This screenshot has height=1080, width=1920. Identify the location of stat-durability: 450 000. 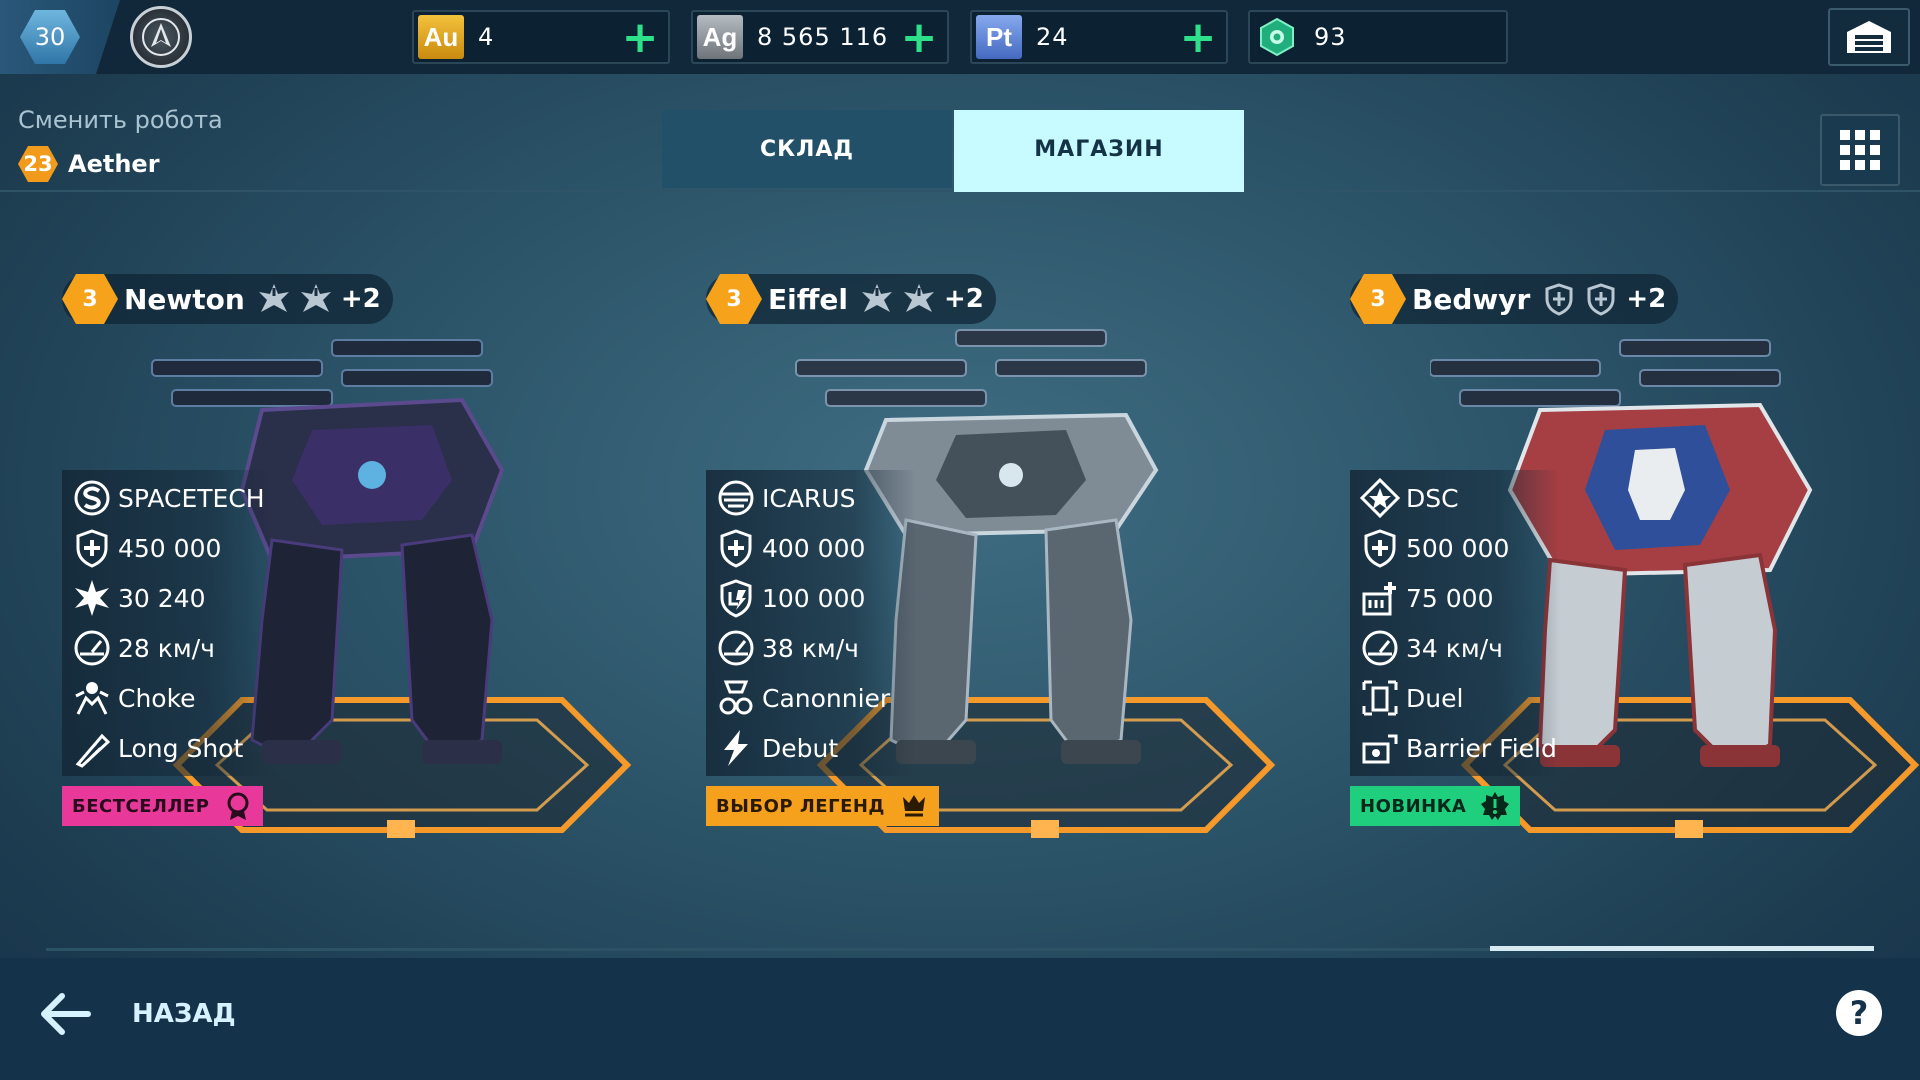
(146, 548).